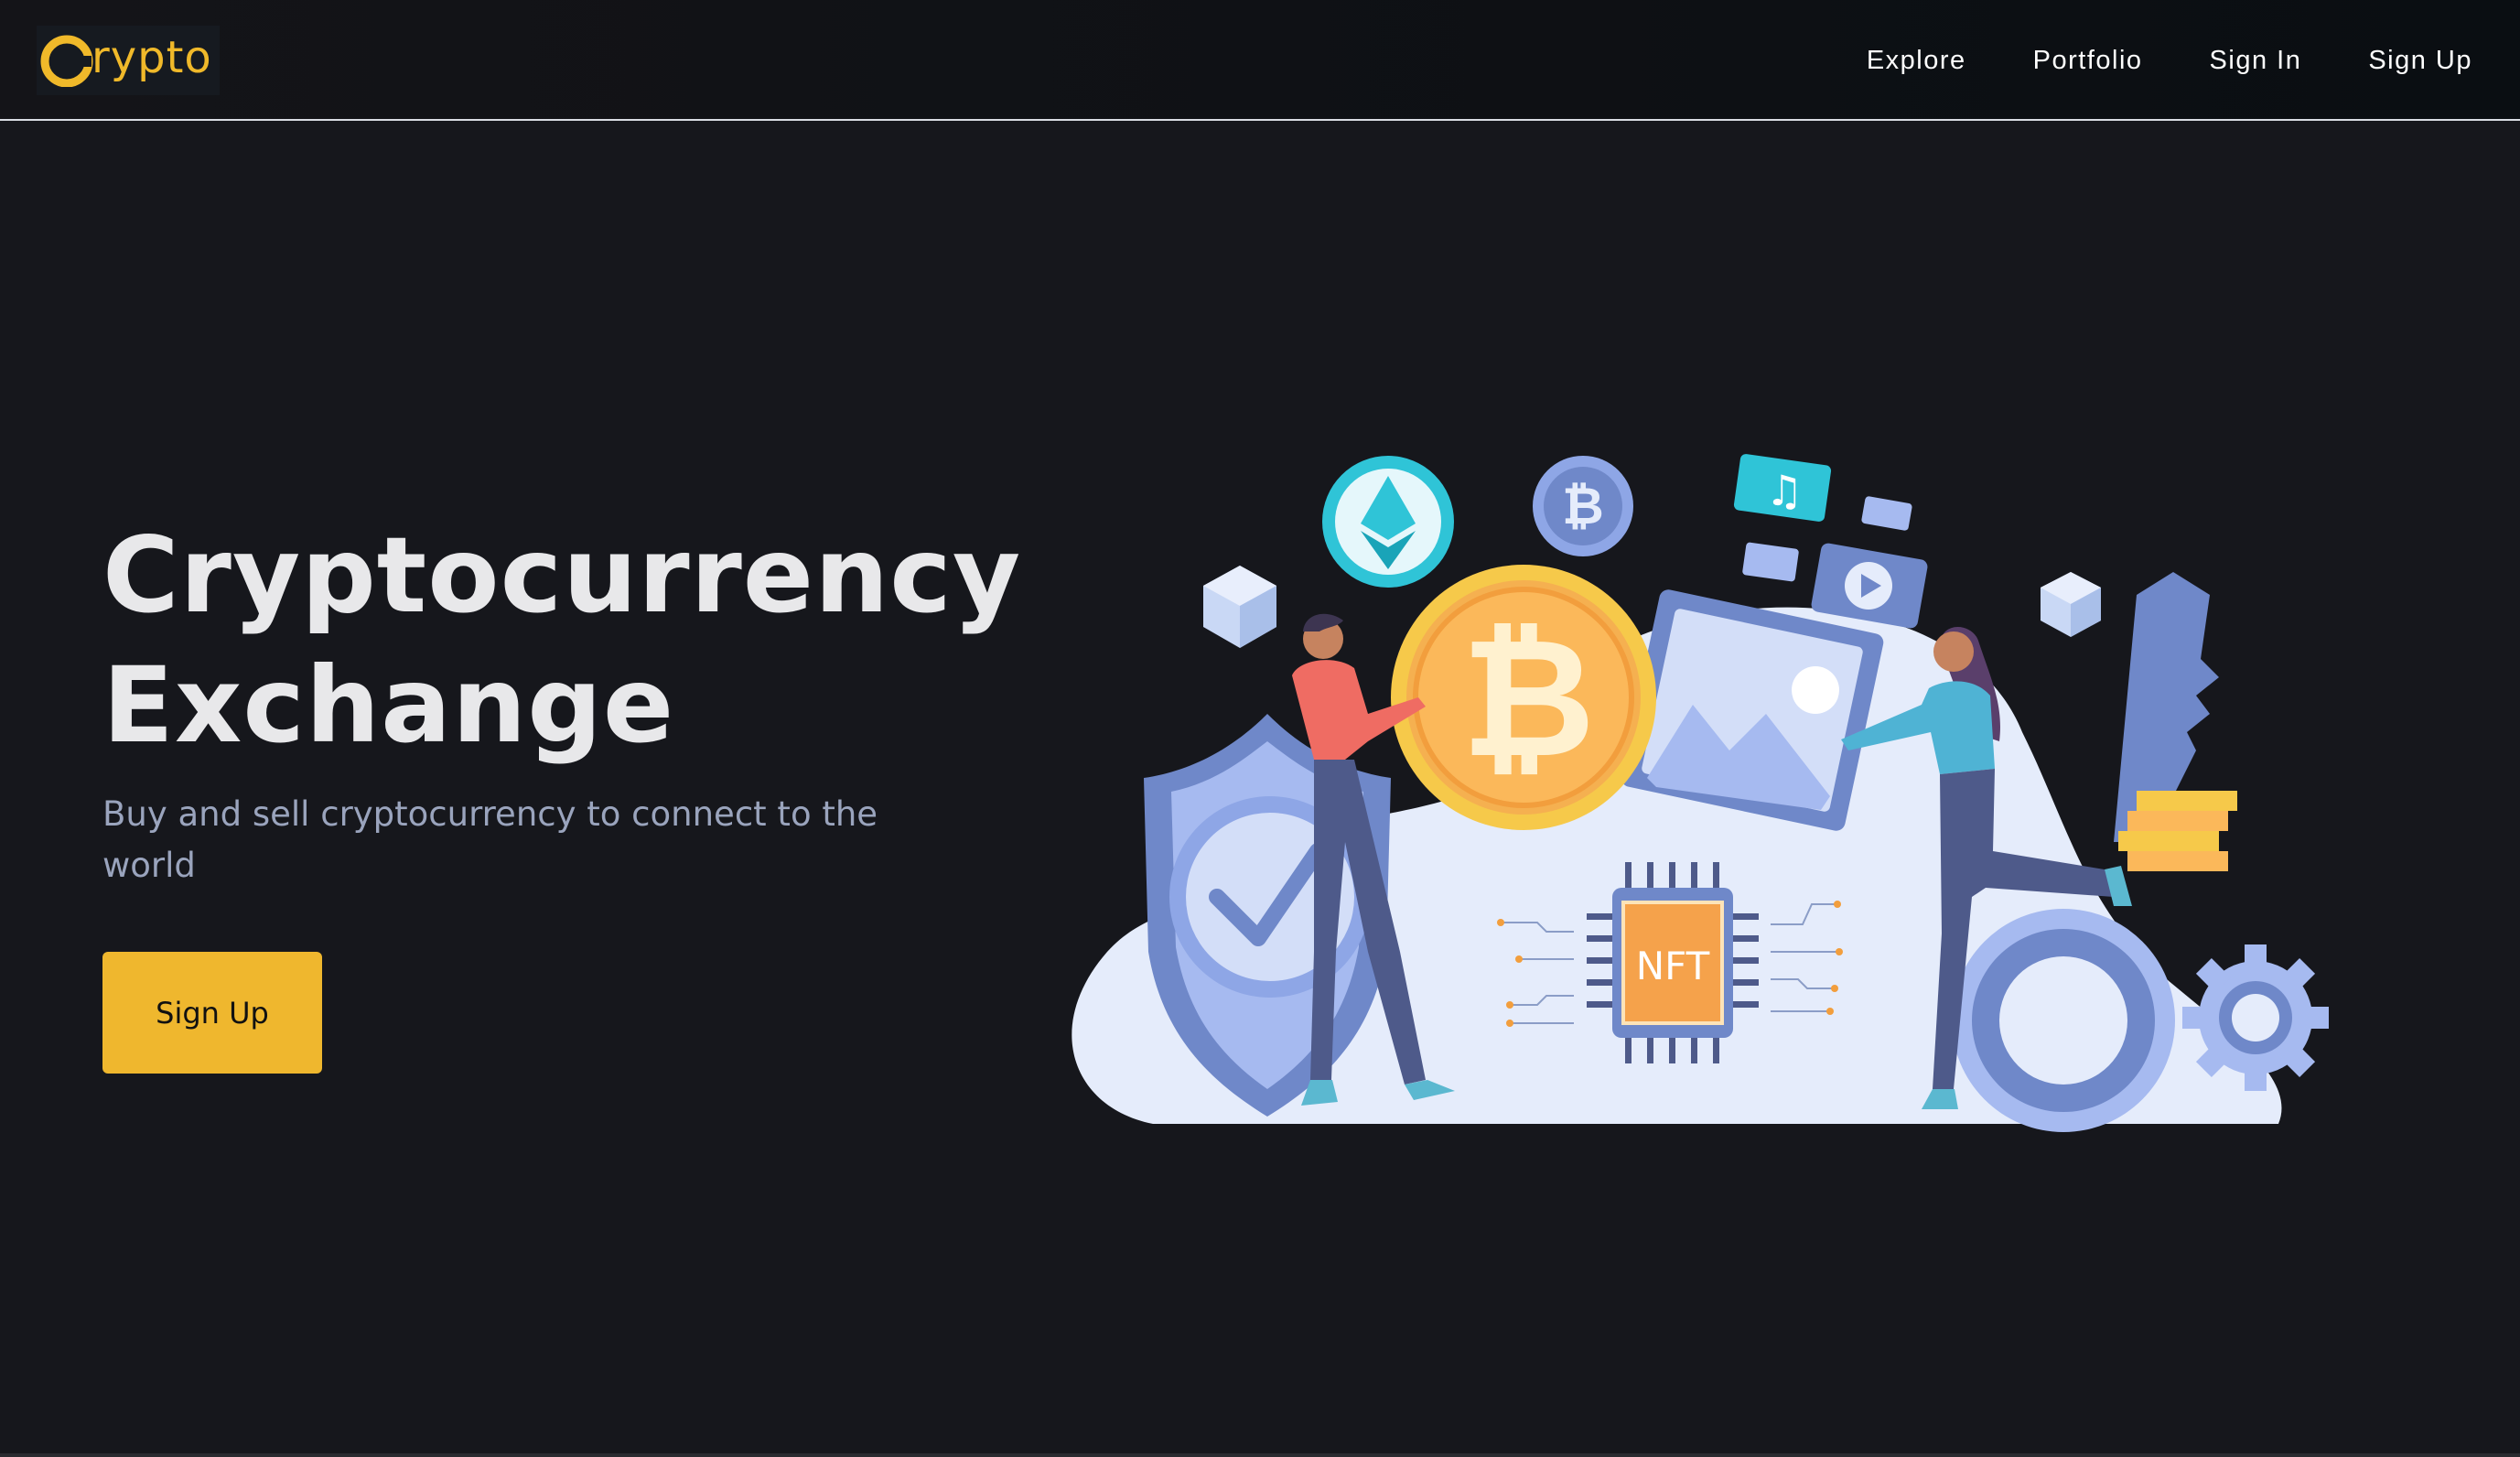 Image resolution: width=2520 pixels, height=1457 pixels. Describe the element at coordinates (388, 705) in the screenshot. I see `hero-title-line-2: Exchange` at that location.